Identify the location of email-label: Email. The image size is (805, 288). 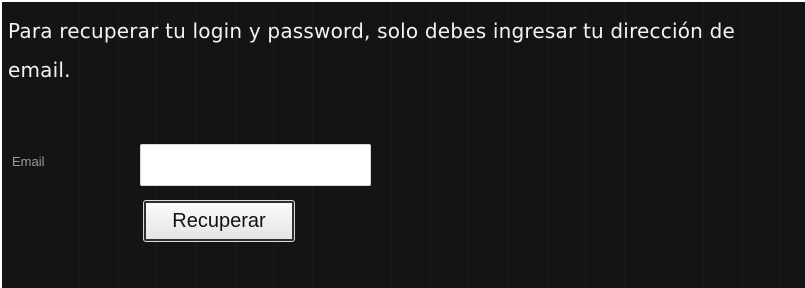
(28, 161).